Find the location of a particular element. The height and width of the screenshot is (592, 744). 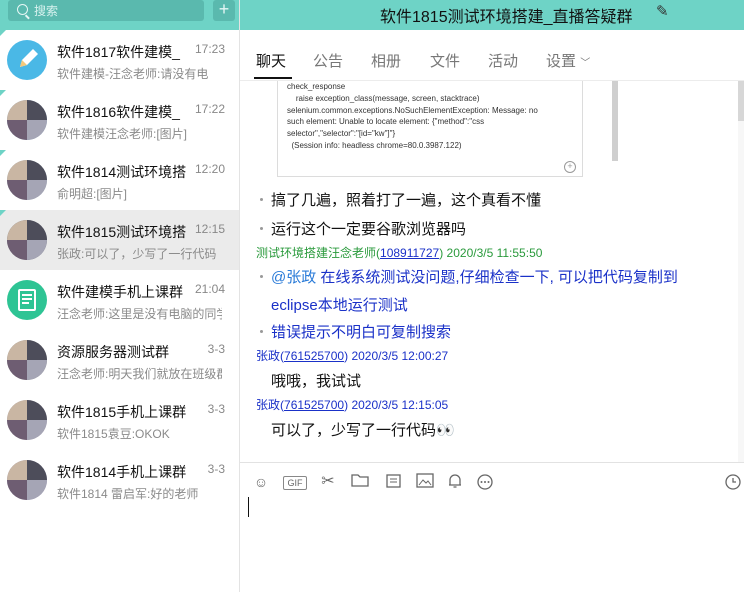

emoji-icon: ☺ is located at coordinates (261, 482).